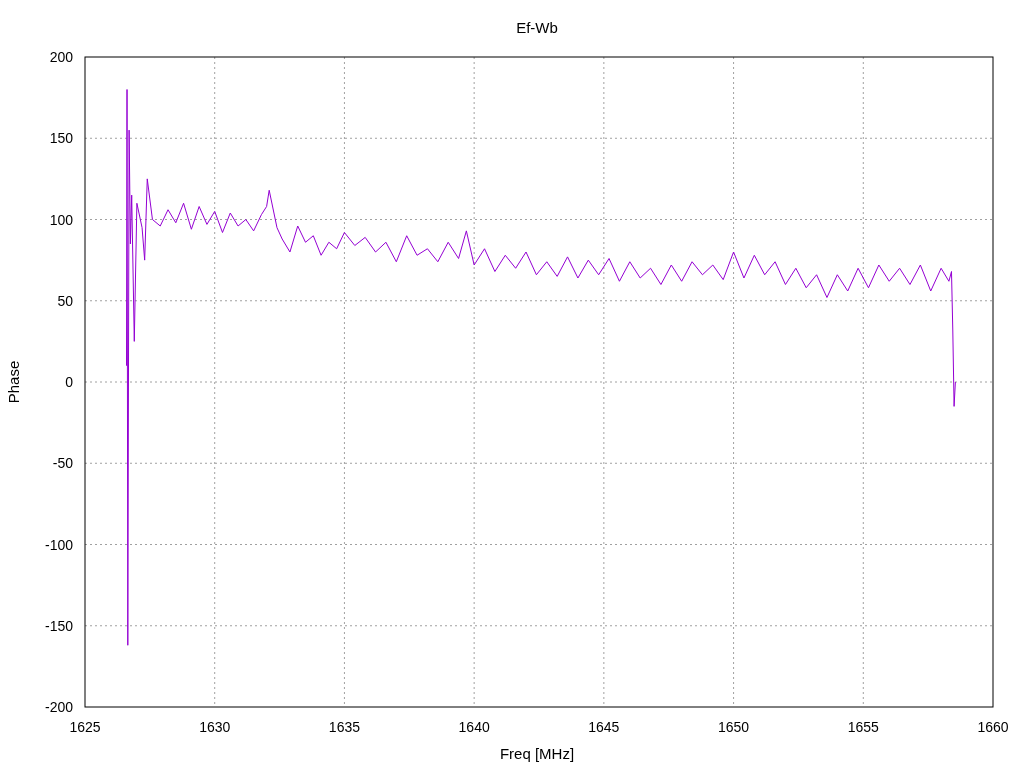 This screenshot has width=1024, height=768. What do you see at coordinates (474, 727) in the screenshot?
I see `x-tick-label: 1640` at bounding box center [474, 727].